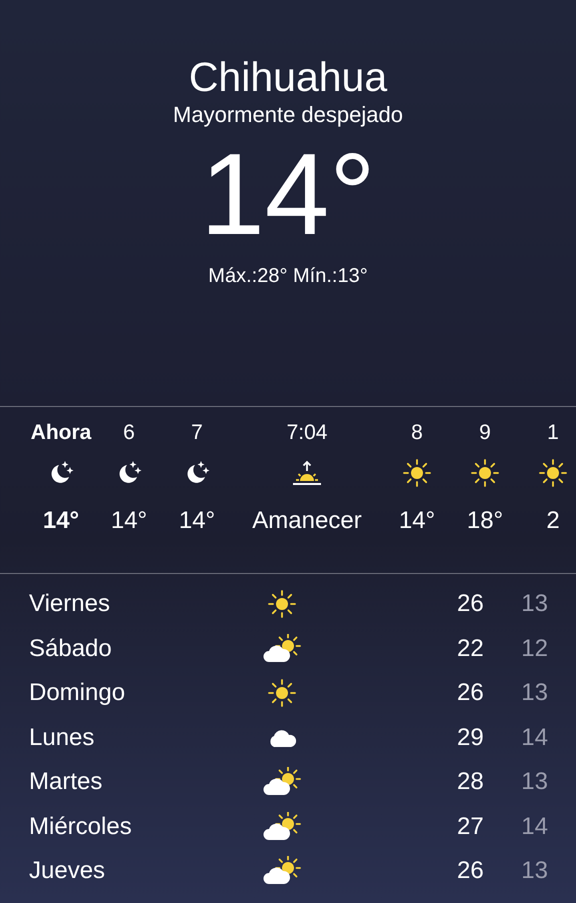 The height and width of the screenshot is (903, 576). Describe the element at coordinates (70, 604) in the screenshot. I see `day-name: Viernes` at that location.